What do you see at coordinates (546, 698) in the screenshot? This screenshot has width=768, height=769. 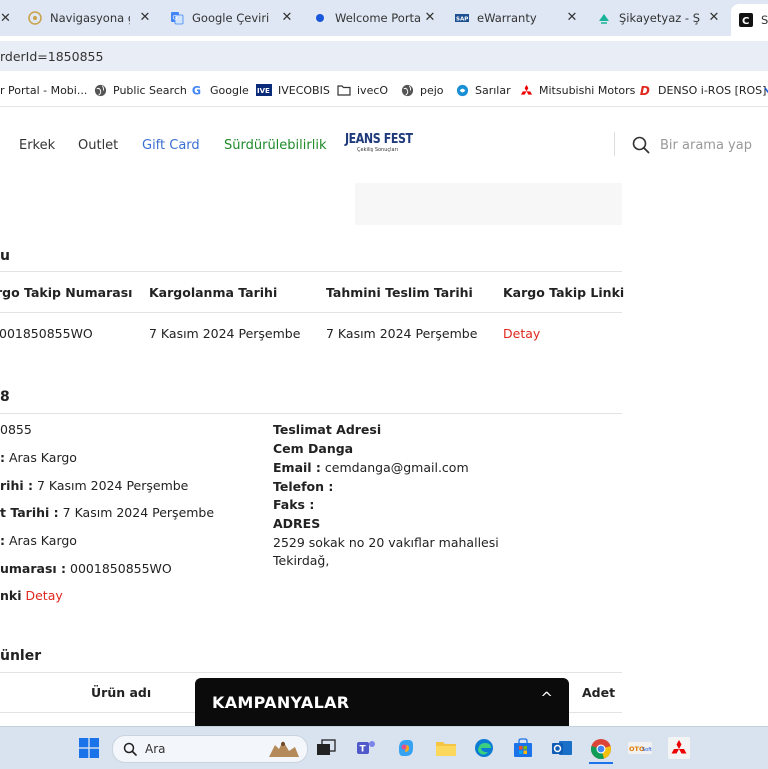 I see `chevron-up-icon: ^` at bounding box center [546, 698].